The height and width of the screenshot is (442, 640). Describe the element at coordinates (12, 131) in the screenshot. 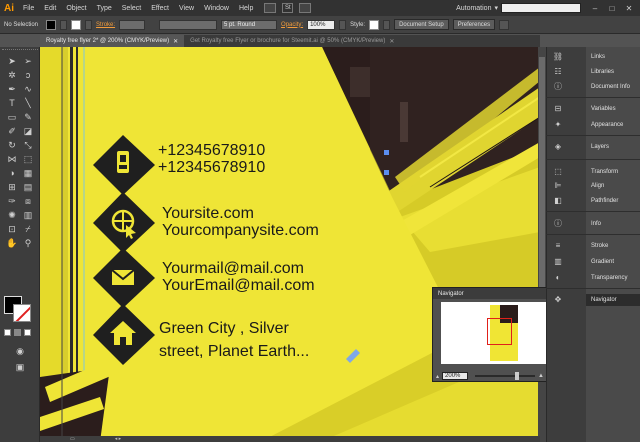

I see `shaper-tool-icon: ✐` at that location.